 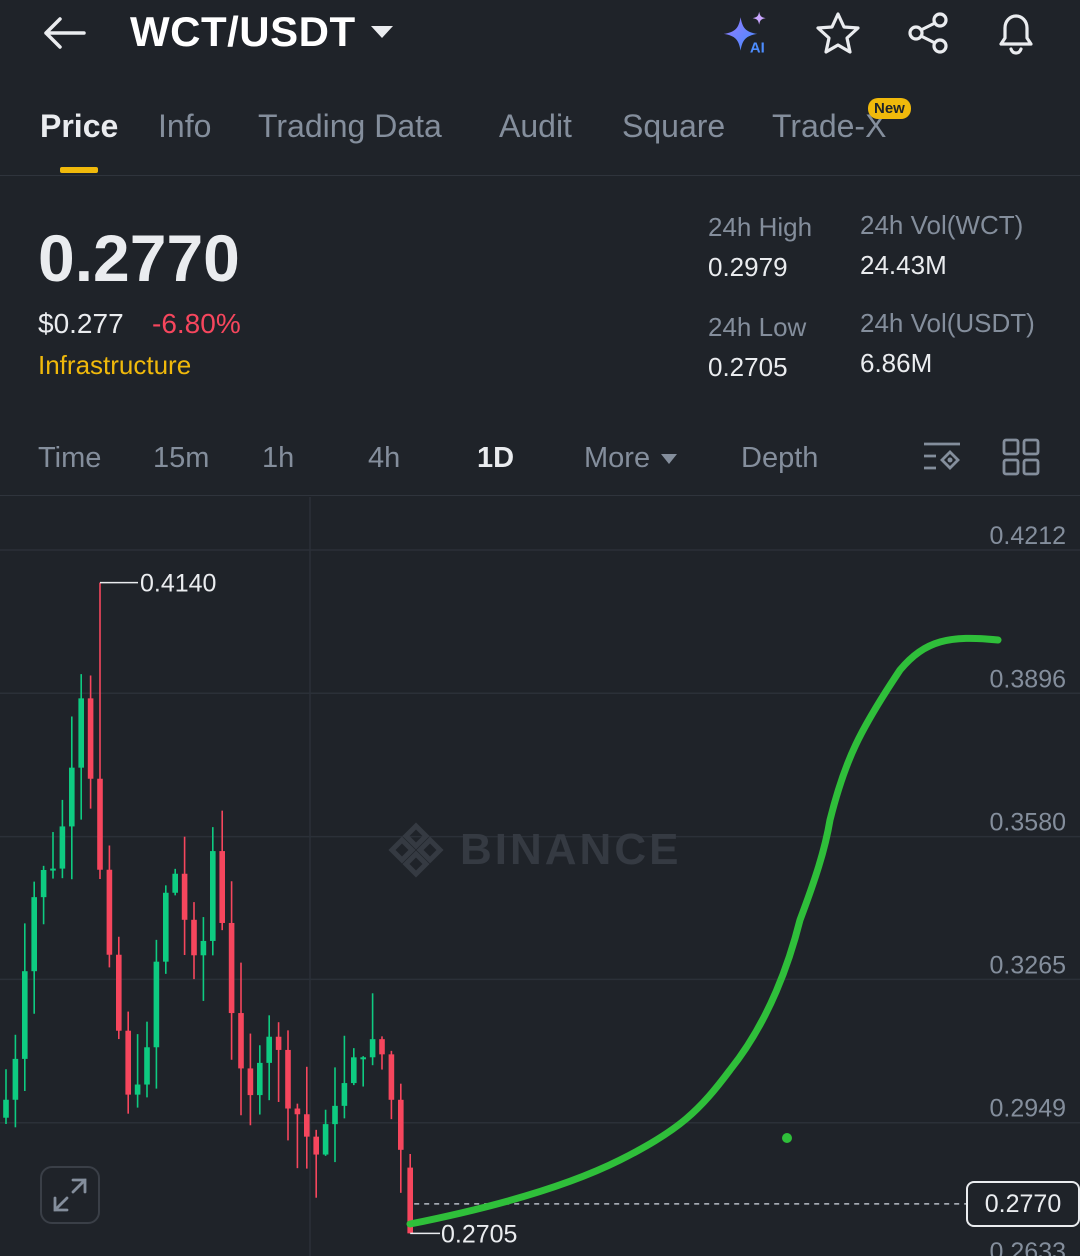 I want to click on top-header: WCT/USDT AI, so click(x=540, y=40).